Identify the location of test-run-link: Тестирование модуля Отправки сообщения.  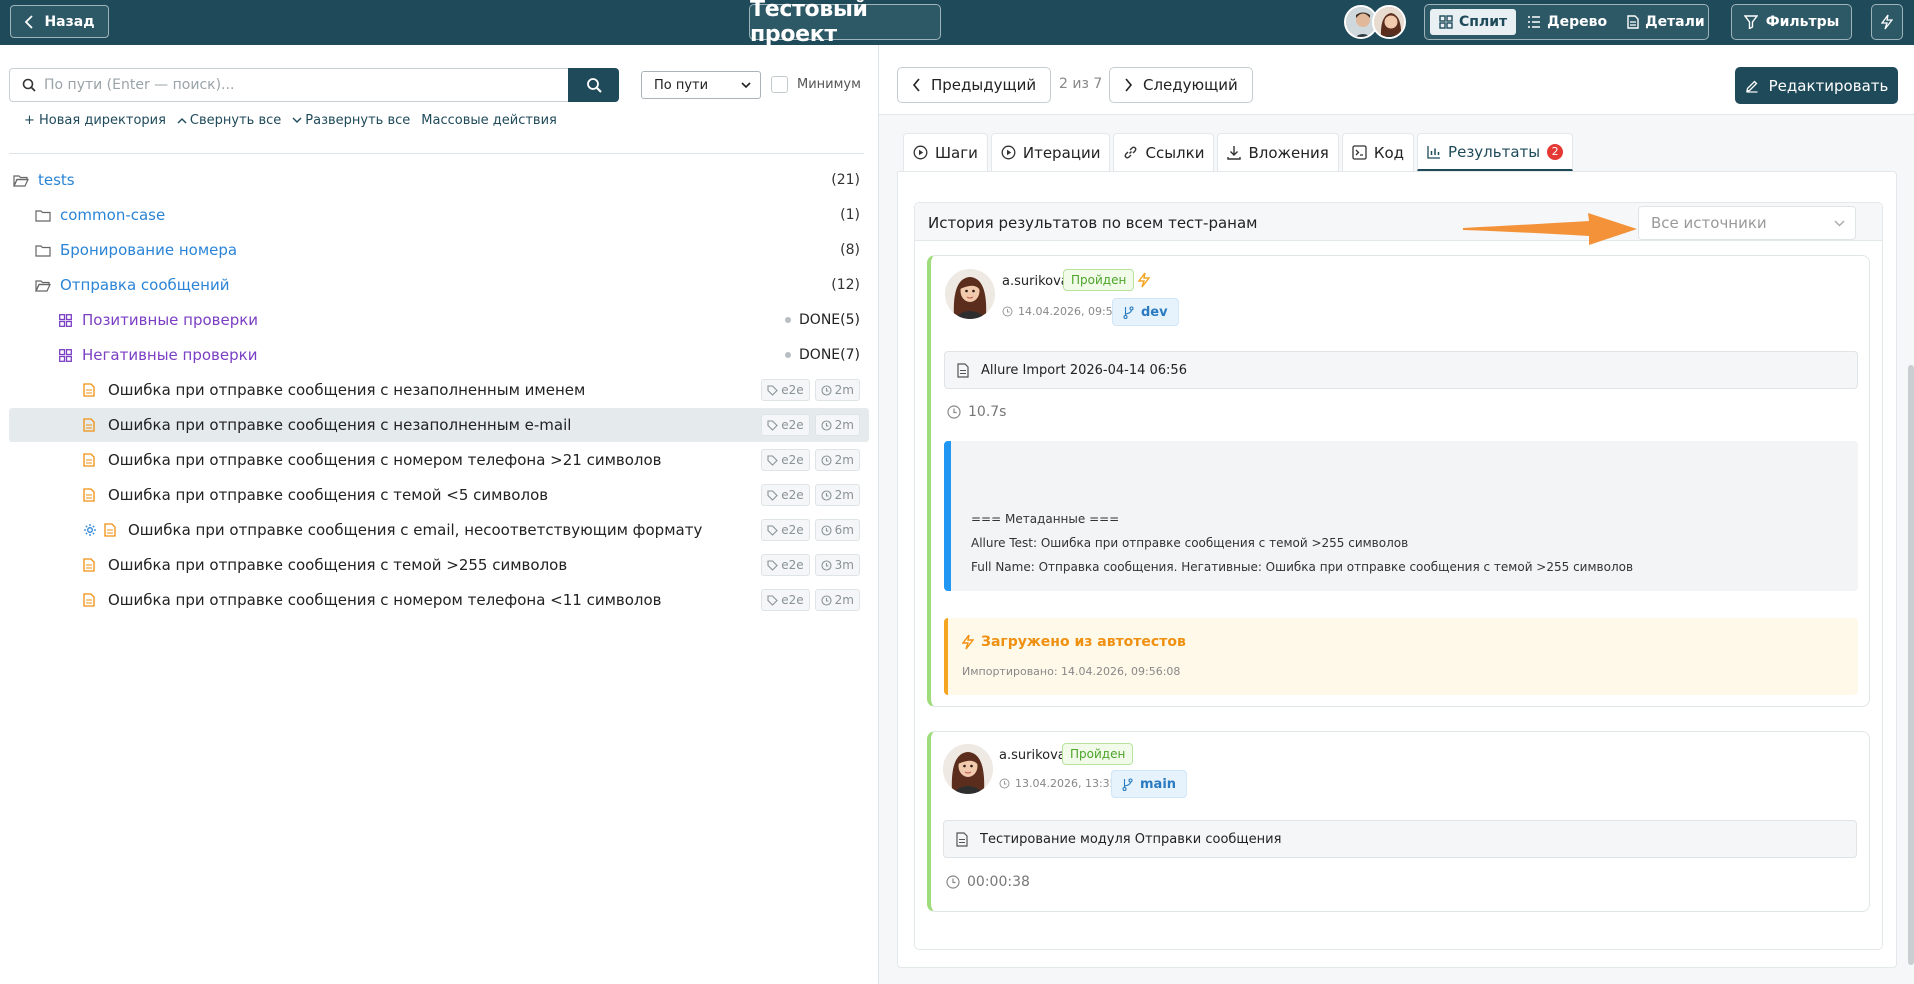
(1400, 839).